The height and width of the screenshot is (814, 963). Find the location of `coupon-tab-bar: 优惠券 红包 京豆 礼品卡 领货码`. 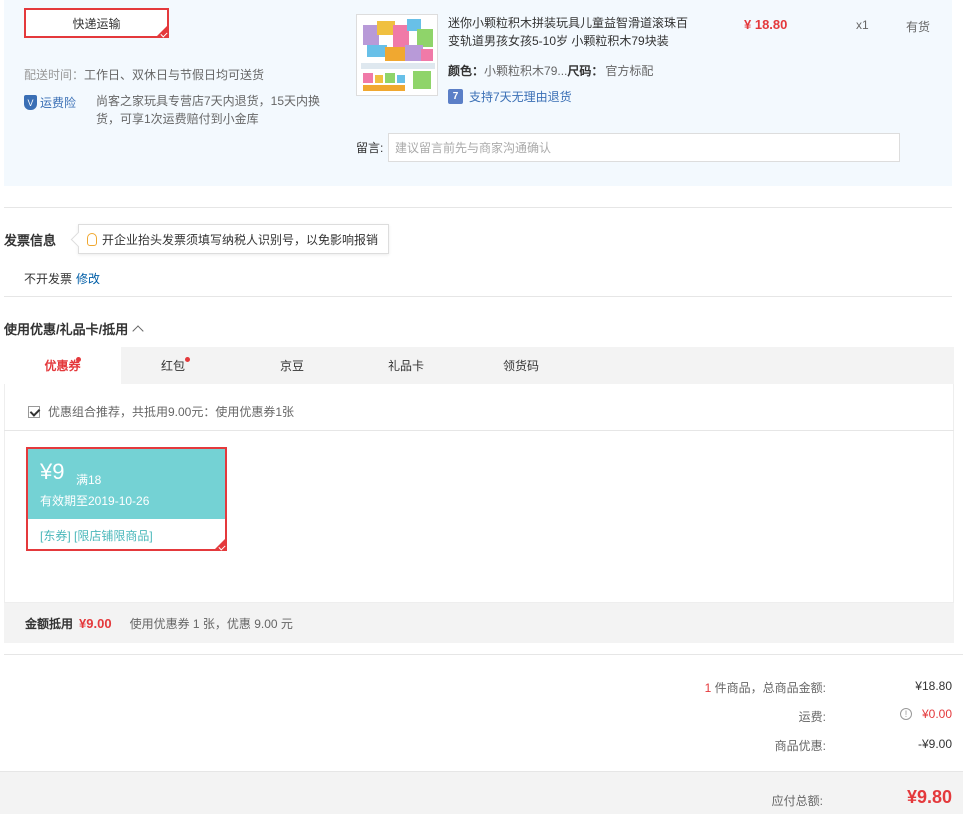

coupon-tab-bar: 优惠券 红包 京豆 礼品卡 领货码 is located at coordinates (479, 365).